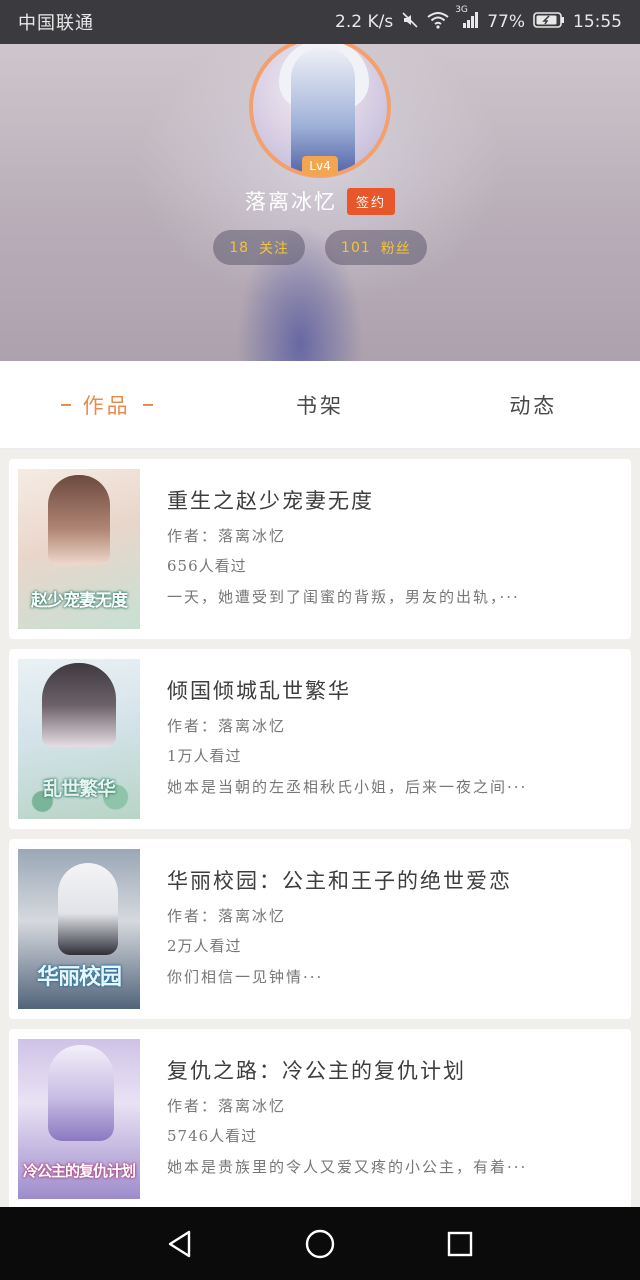 The height and width of the screenshot is (1280, 640). I want to click on book-views: 5746人看过, so click(212, 1136).